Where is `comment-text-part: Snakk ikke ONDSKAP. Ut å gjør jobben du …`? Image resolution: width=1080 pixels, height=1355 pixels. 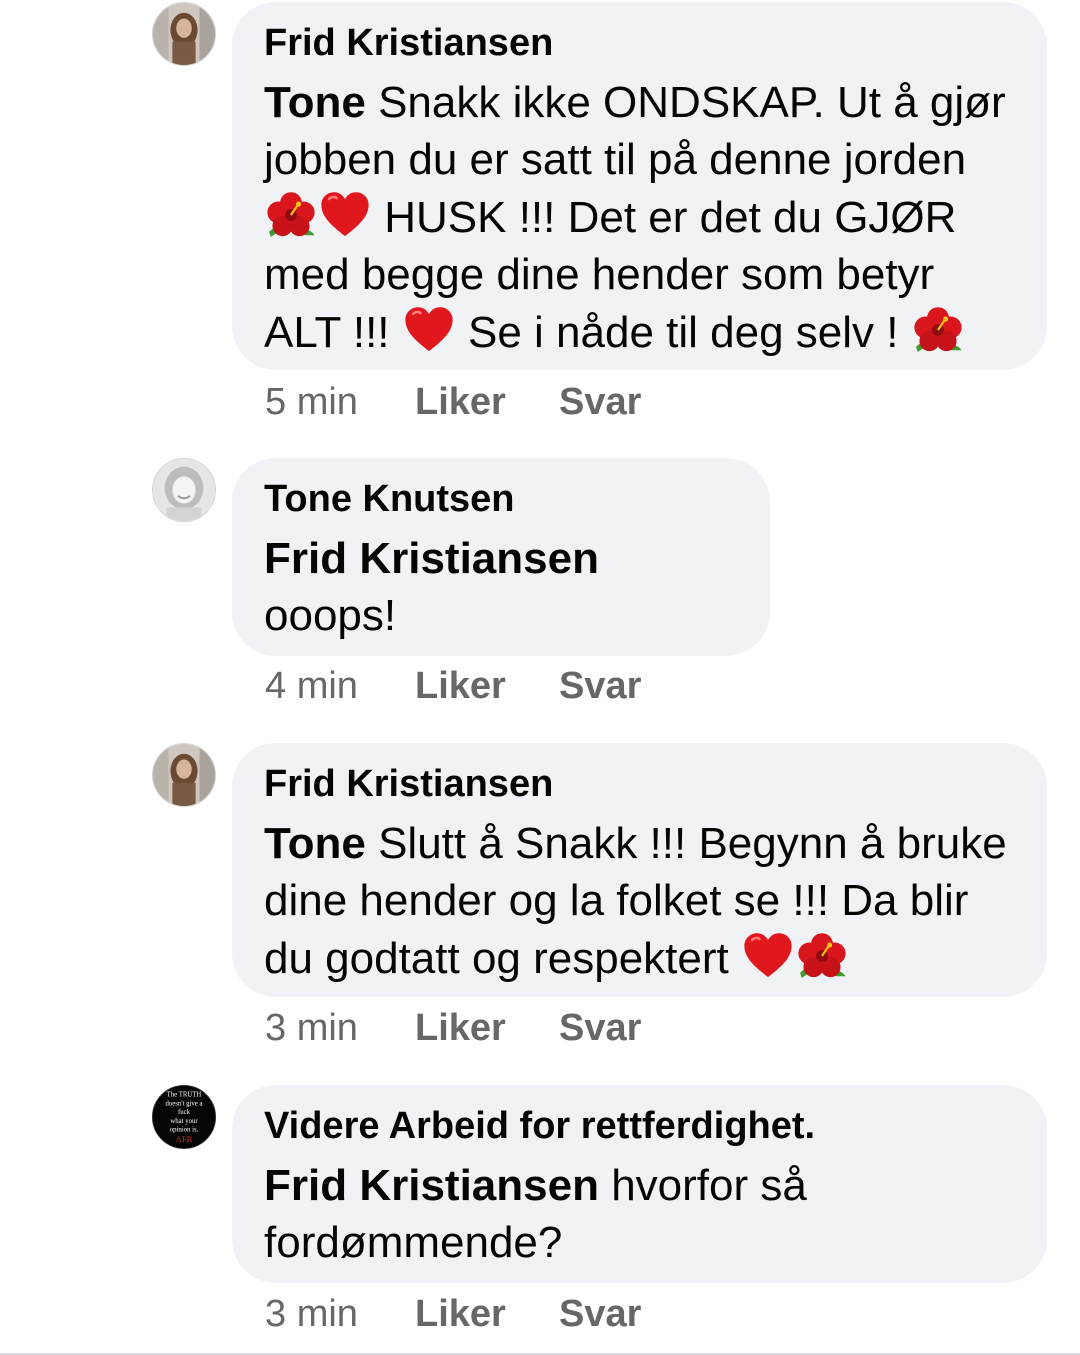 comment-text-part: Snakk ikke ONDSKAP. Ut å gjør jobben du … is located at coordinates (635, 131).